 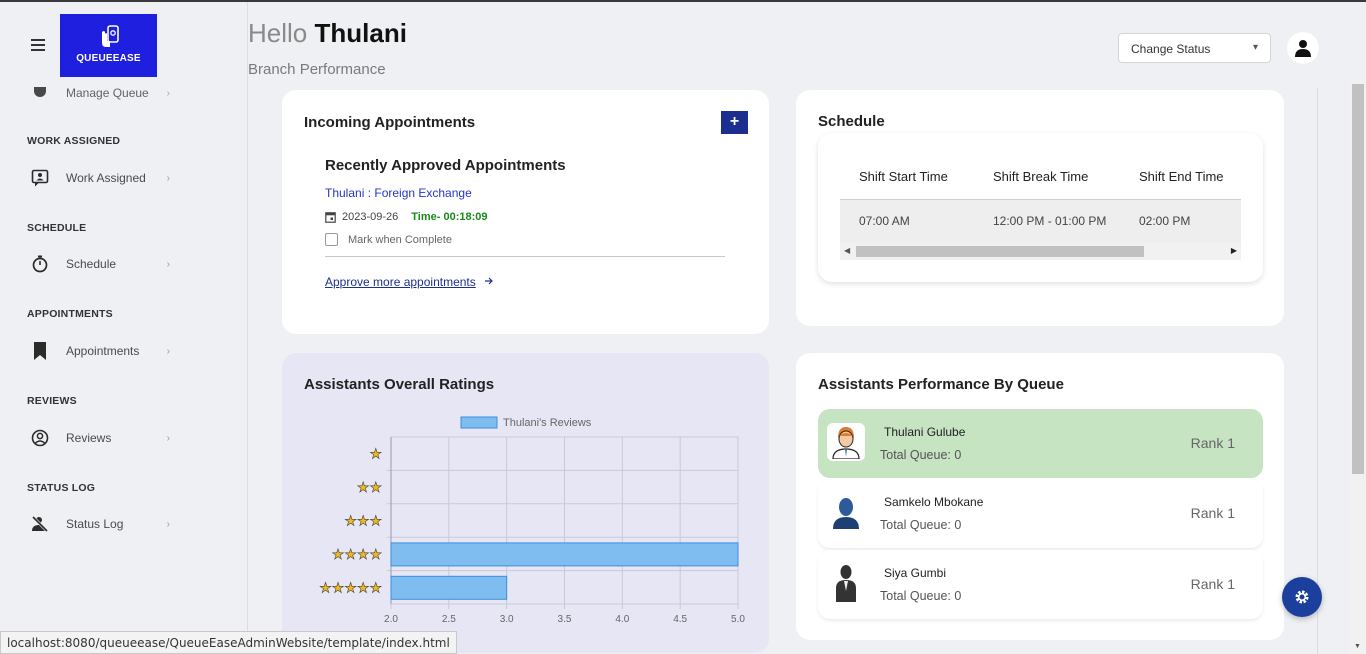 I want to click on sidebar-item-status-log: Status Log ›, so click(x=100, y=524).